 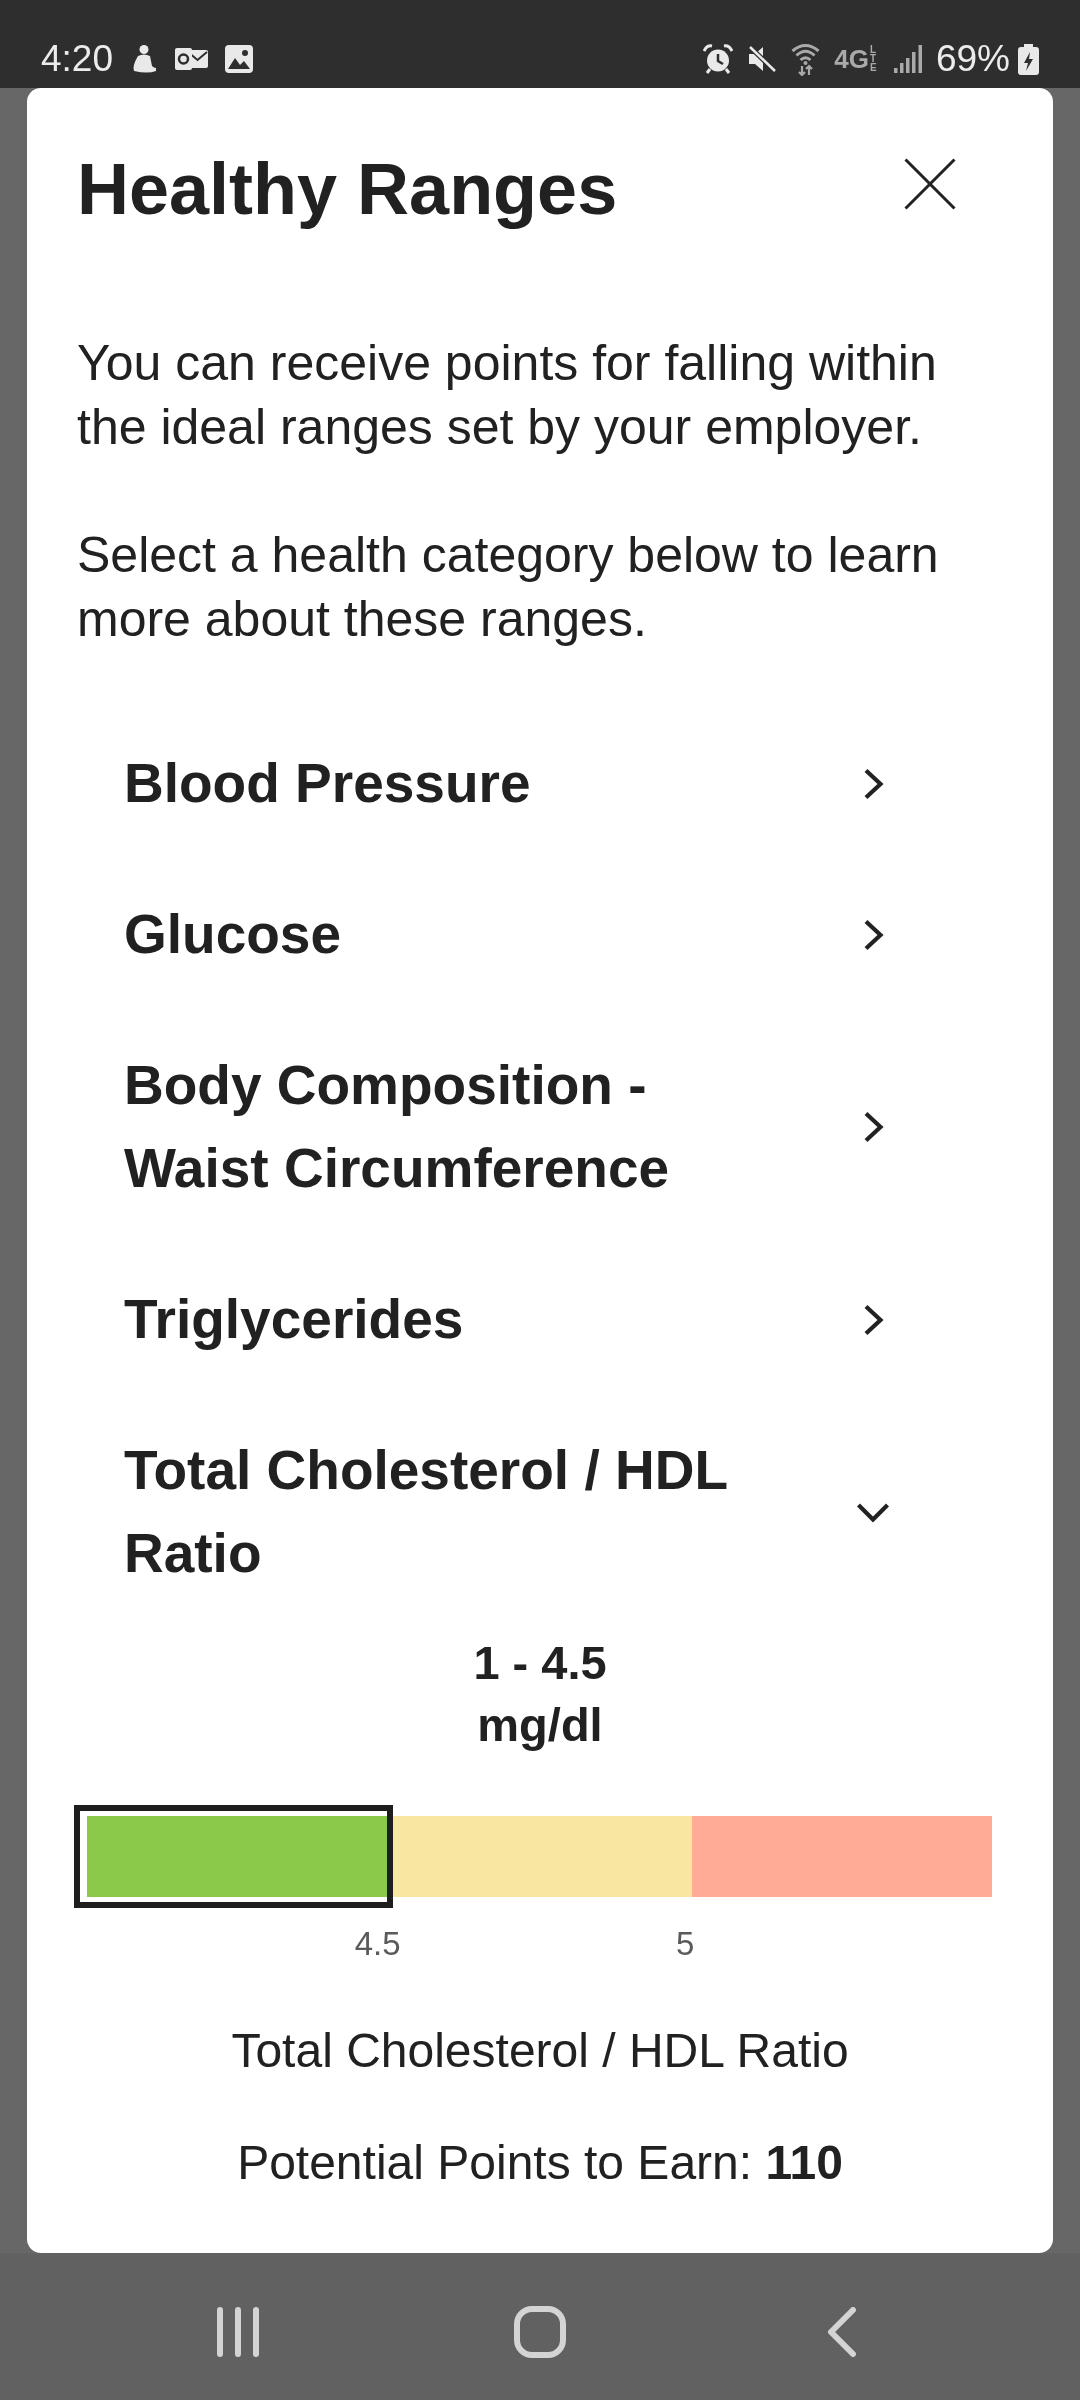 I want to click on intro-paragraph: You can receive points for falling within the ideal ranges set by your employer., so click(x=507, y=395).